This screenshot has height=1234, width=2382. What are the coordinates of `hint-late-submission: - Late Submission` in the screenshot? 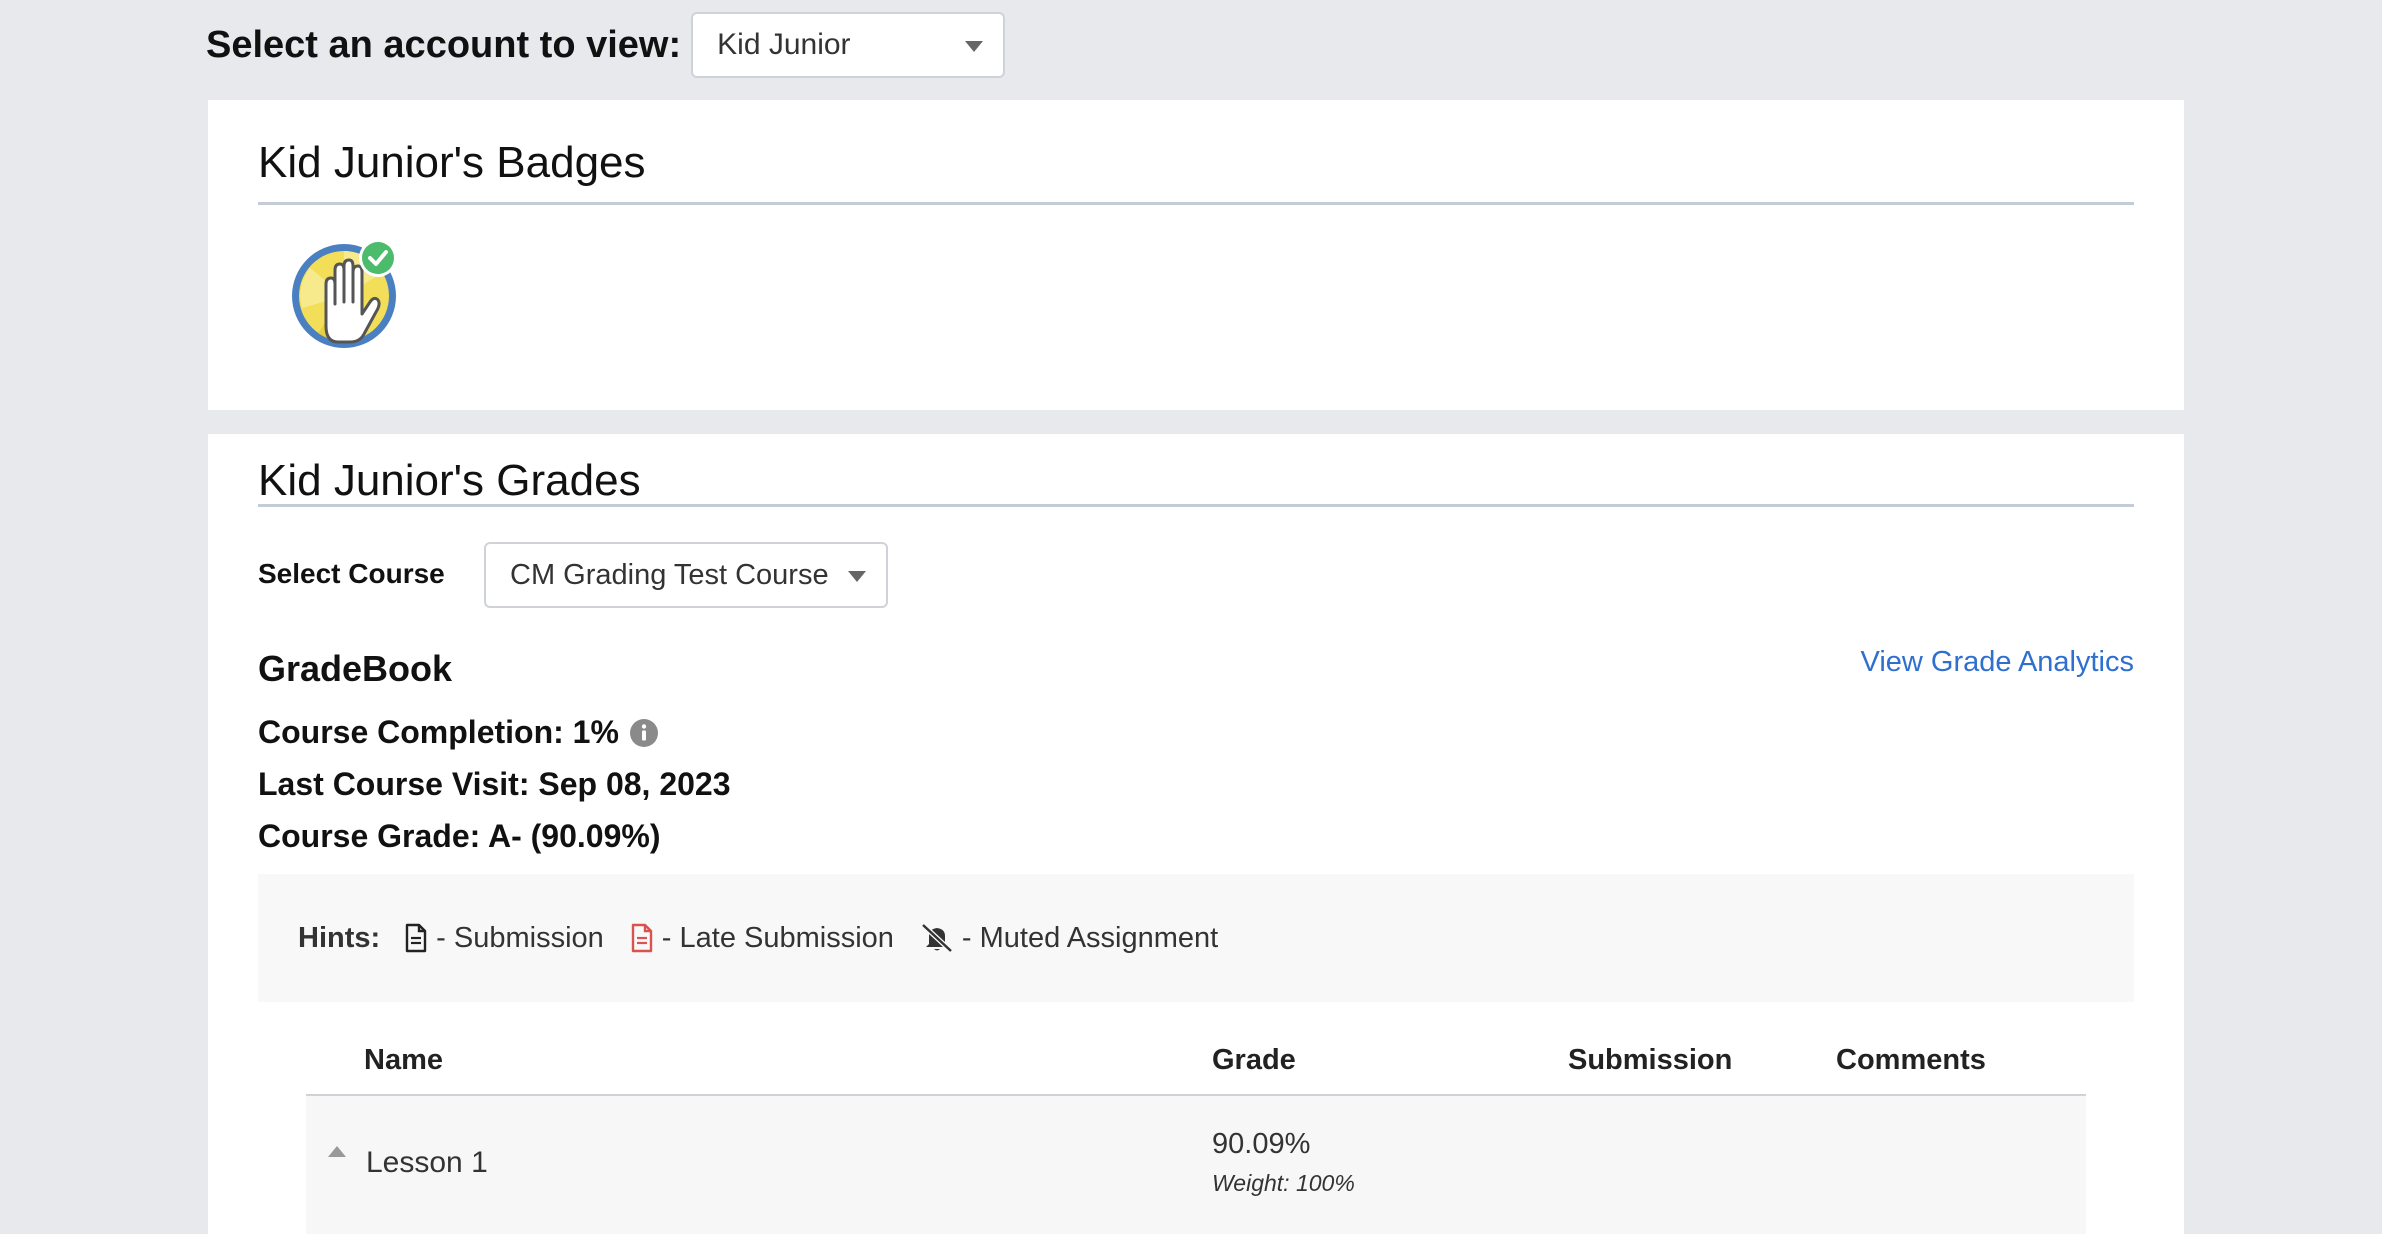 It's located at (762, 938).